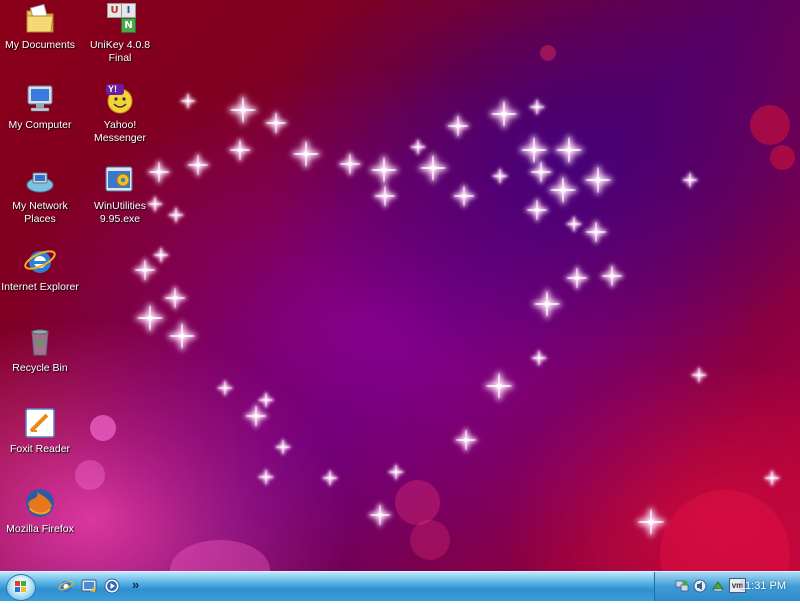  Describe the element at coordinates (40, 99) in the screenshot. I see `computer-icon` at that location.